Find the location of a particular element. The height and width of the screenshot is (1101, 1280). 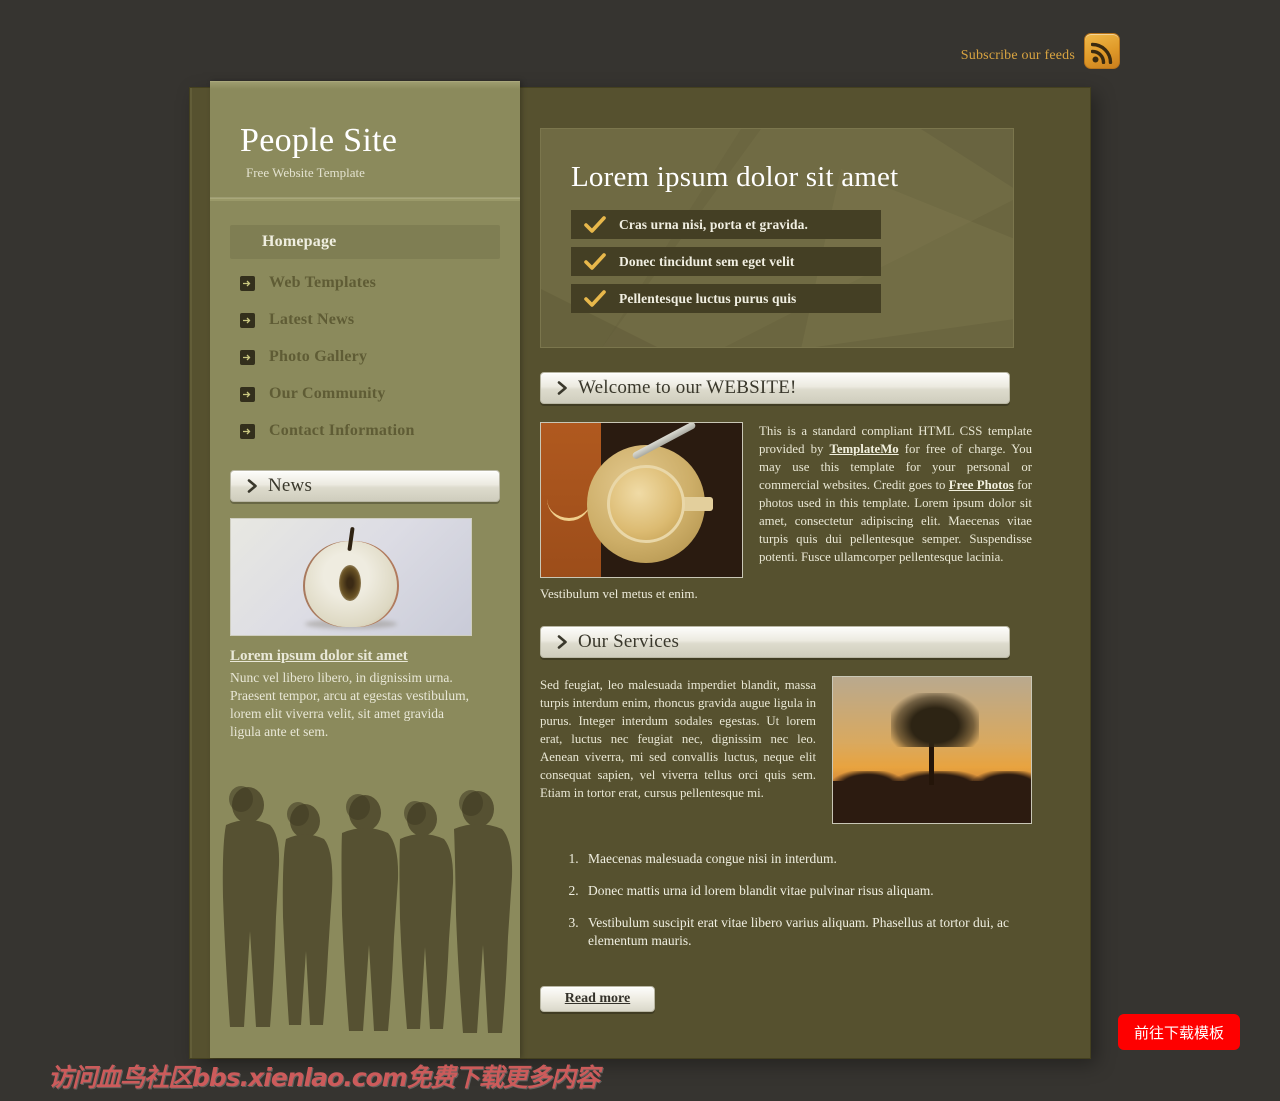

banner-feature-item: Pellentesque luctus purus quis is located at coordinates (726, 298).